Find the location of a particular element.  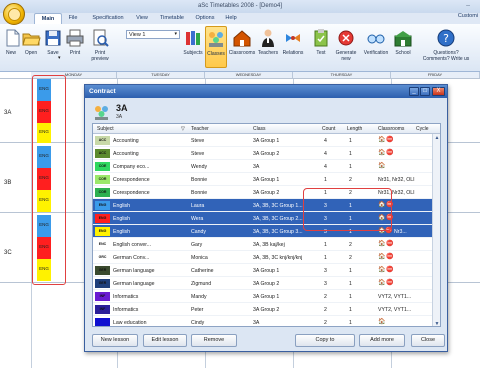

app-menu-orb-icon is located at coordinates (14, 14).